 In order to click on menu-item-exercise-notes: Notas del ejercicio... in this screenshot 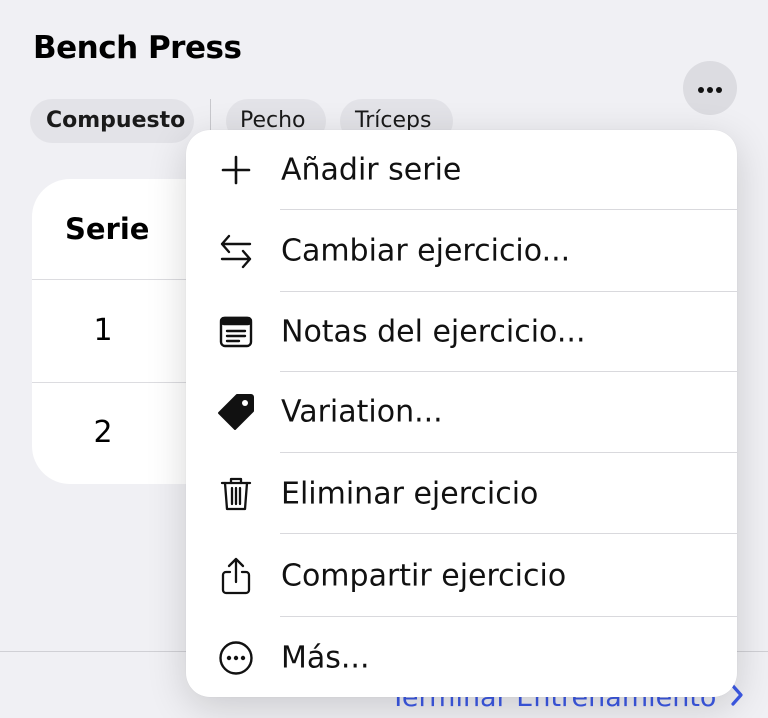, I will do `click(461, 332)`.